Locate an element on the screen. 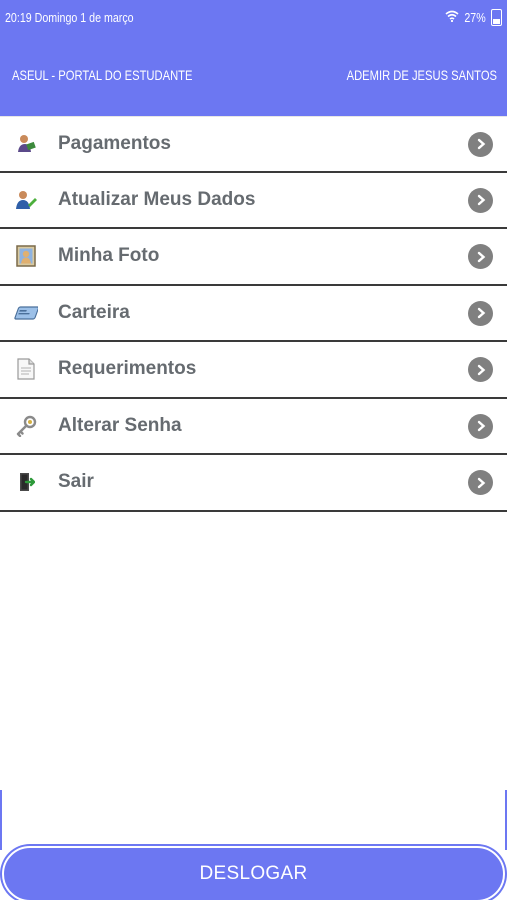 This screenshot has height=900, width=507. status-time-date: 20:19 Domingo 1 de março is located at coordinates (69, 17).